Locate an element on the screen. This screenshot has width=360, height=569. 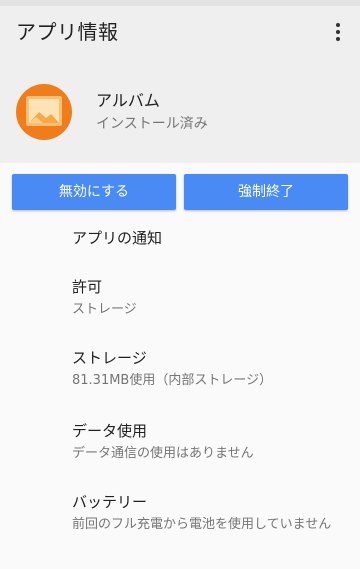
disable-button: 無効にする is located at coordinates (94, 192).